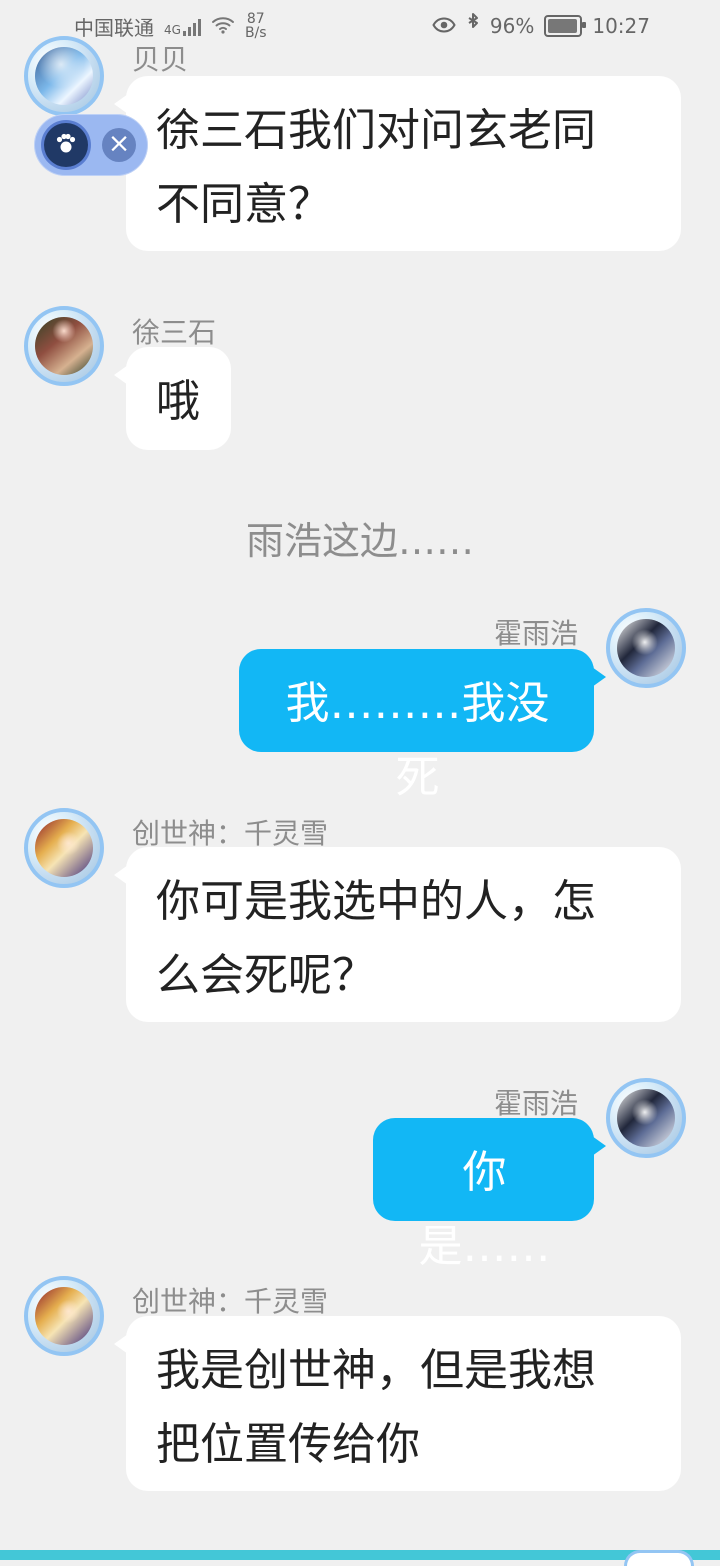 This screenshot has height=1566, width=720. Describe the element at coordinates (360, 1555) in the screenshot. I see `bottom-strip` at that location.